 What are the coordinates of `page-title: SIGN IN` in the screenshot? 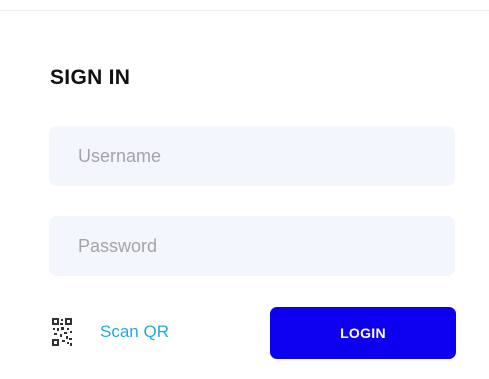 It's located at (90, 77).